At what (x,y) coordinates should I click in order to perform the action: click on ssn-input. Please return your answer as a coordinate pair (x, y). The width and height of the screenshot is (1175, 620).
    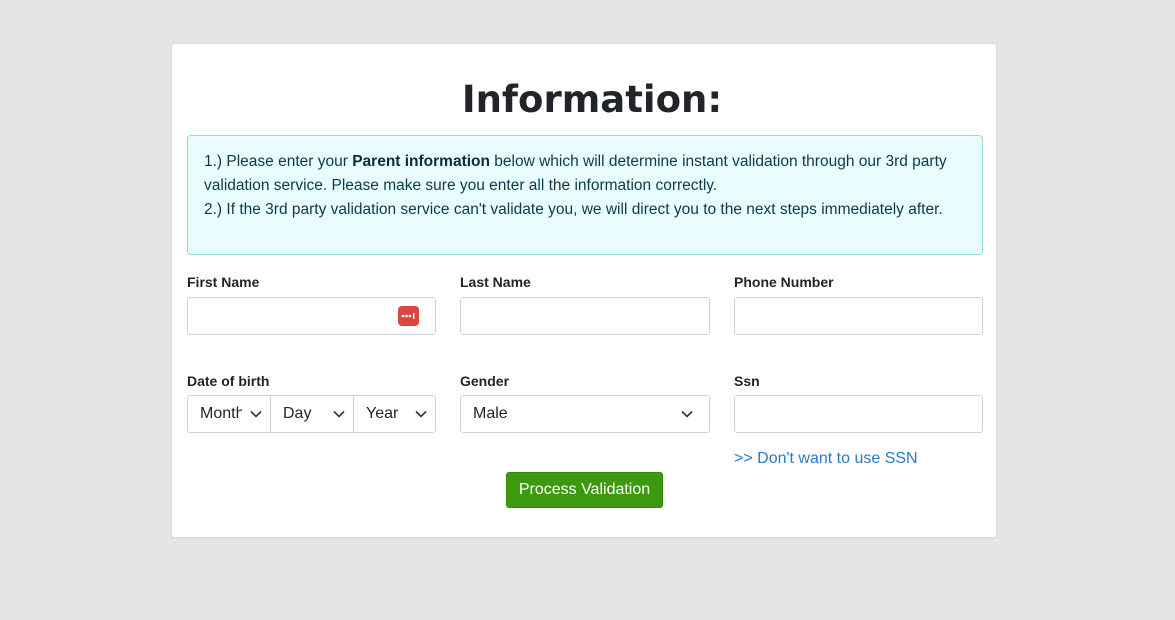
    Looking at the image, I should click on (858, 414).